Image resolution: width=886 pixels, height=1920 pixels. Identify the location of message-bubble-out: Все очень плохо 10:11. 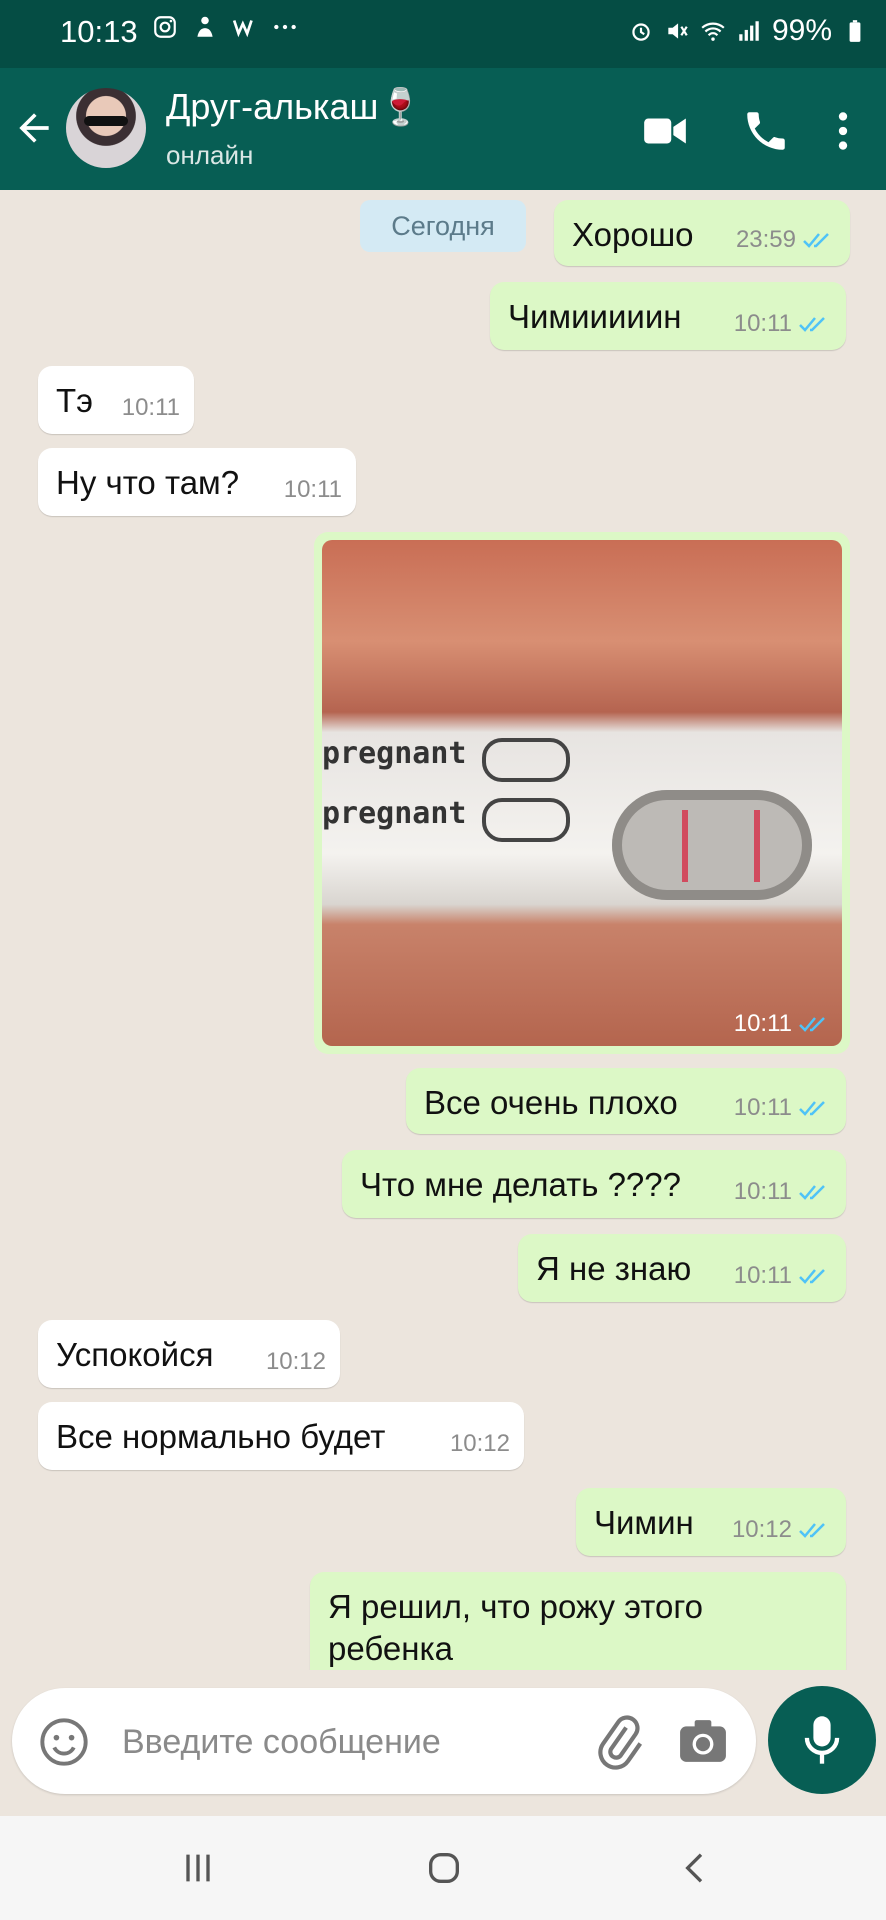
(626, 1101).